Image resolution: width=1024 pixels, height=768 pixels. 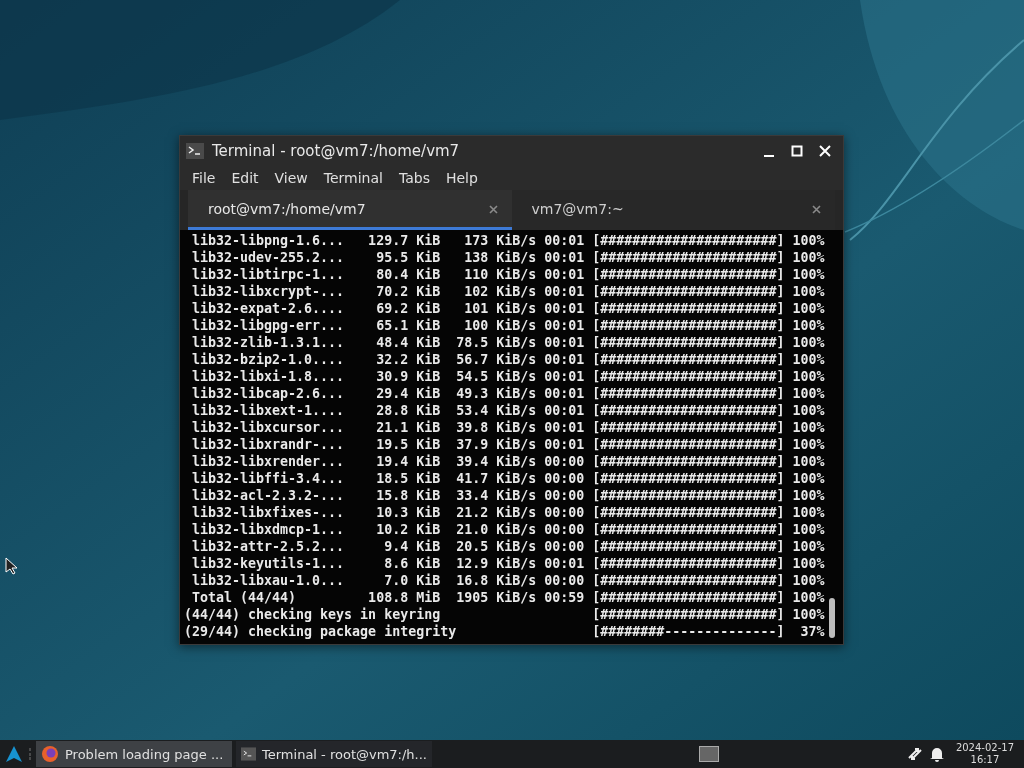 What do you see at coordinates (336, 151) in the screenshot?
I see `window-title: Terminal - root@vm7:/home/vm7` at bounding box center [336, 151].